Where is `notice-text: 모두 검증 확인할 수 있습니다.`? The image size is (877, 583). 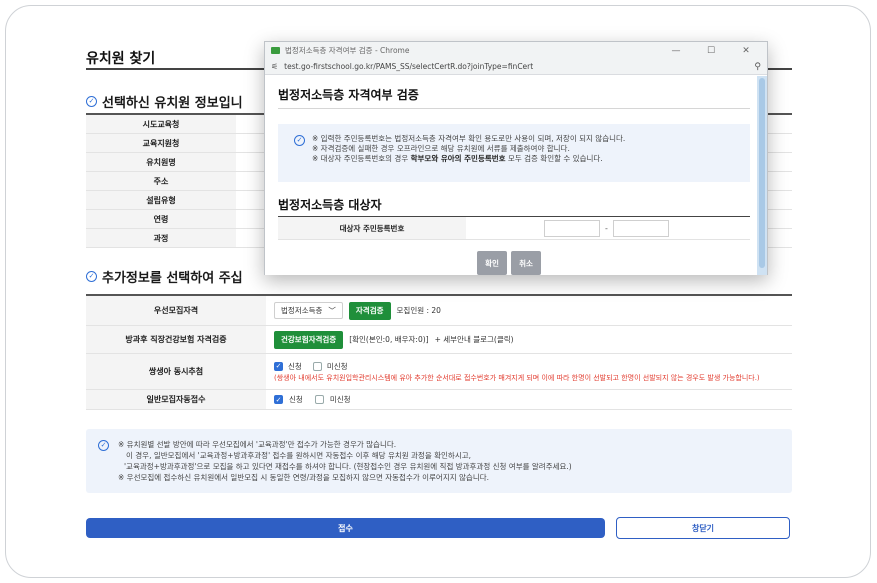
notice-text: 모두 검증 확인할 수 있습니다. is located at coordinates (554, 158).